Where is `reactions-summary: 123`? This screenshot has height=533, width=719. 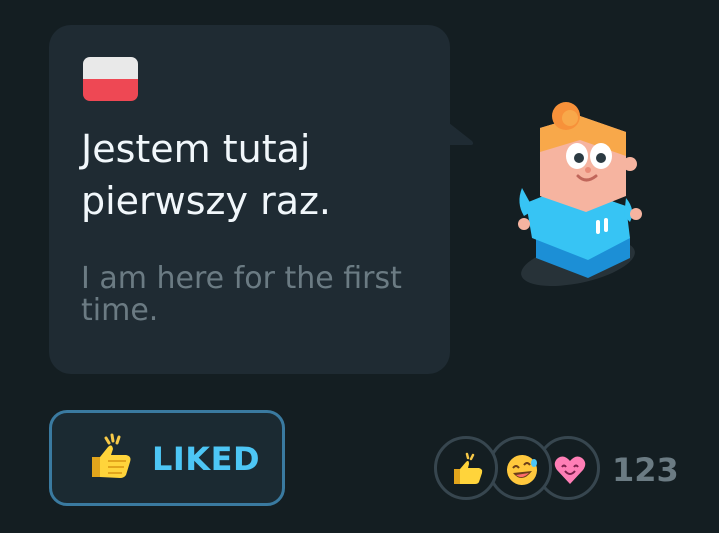 reactions-summary: 123 is located at coordinates (560, 473).